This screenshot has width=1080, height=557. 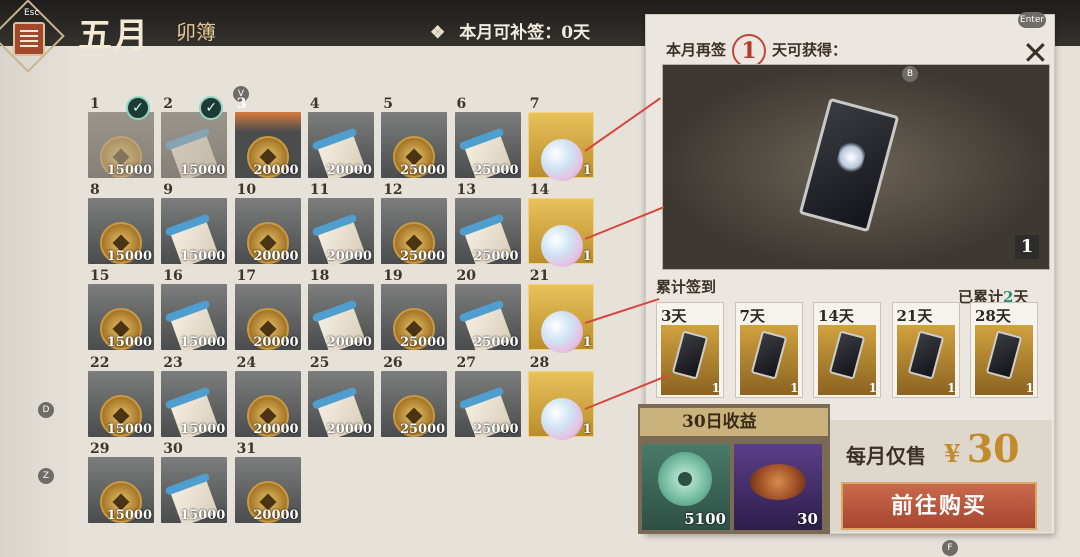 I want to click on day-cell-25: 25 20000, so click(x=340, y=397).